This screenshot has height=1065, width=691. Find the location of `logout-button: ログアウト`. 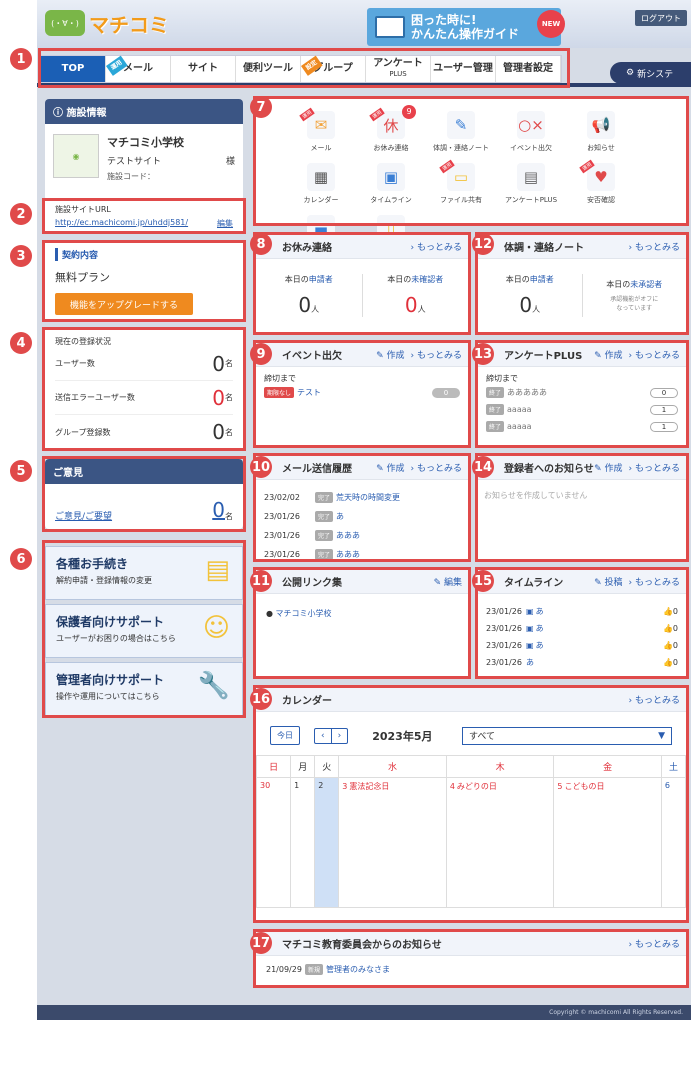

logout-button: ログアウト is located at coordinates (661, 18).